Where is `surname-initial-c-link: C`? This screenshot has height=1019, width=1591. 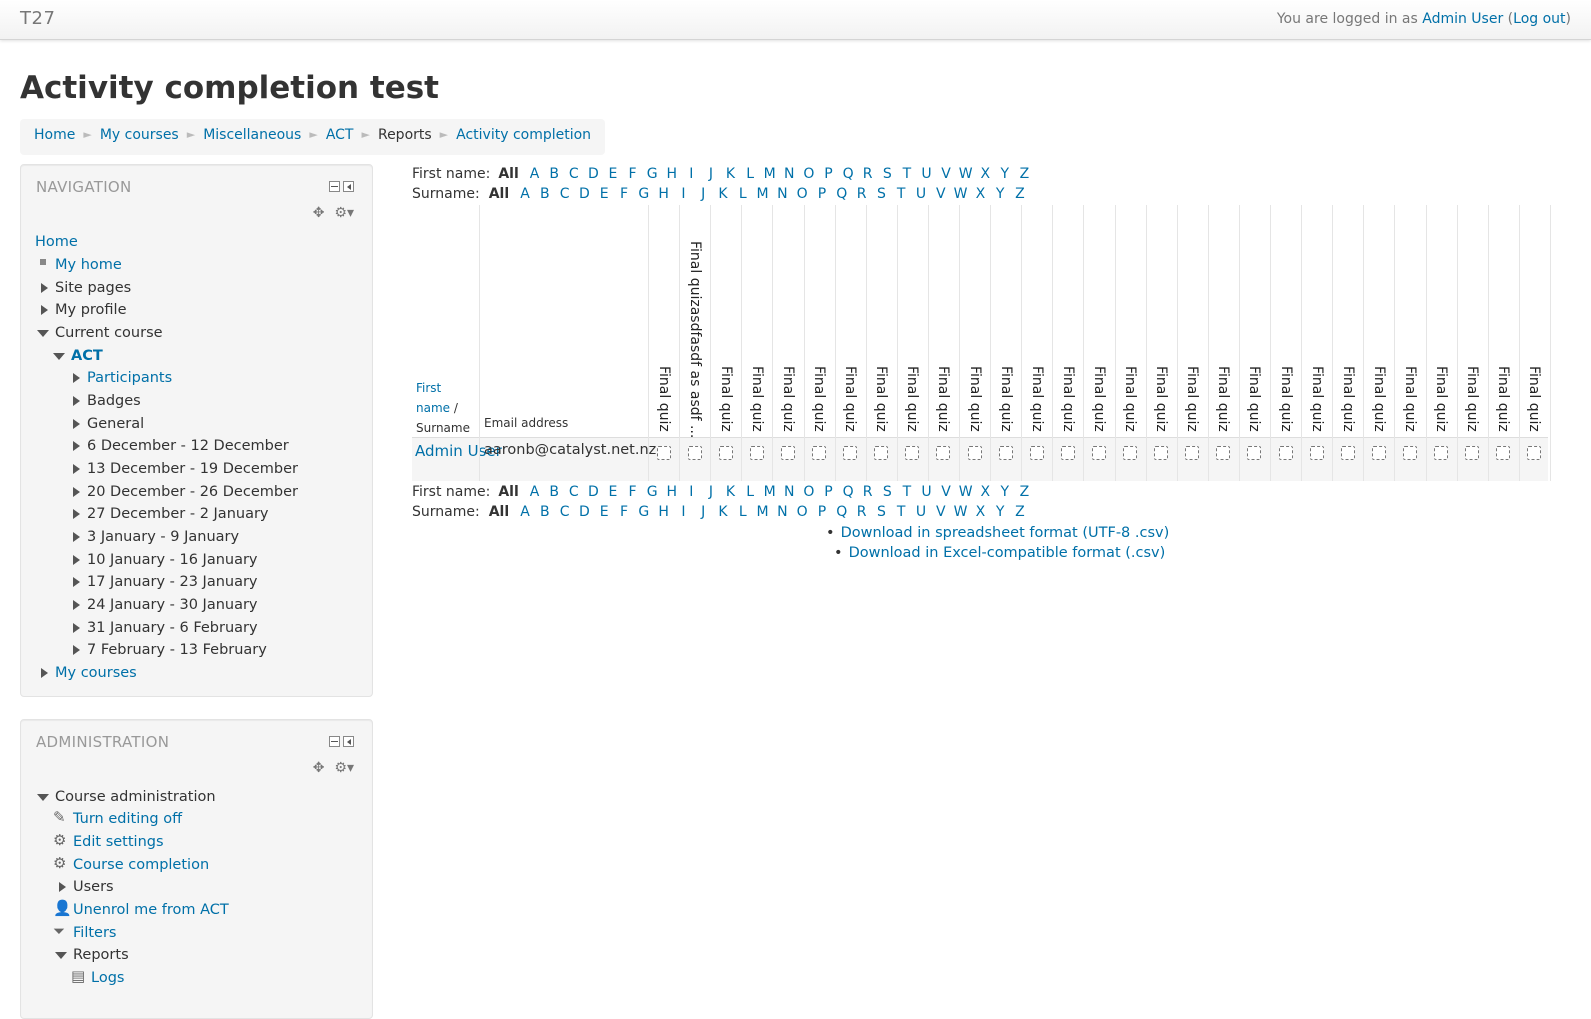 surname-initial-c-link: C is located at coordinates (565, 194).